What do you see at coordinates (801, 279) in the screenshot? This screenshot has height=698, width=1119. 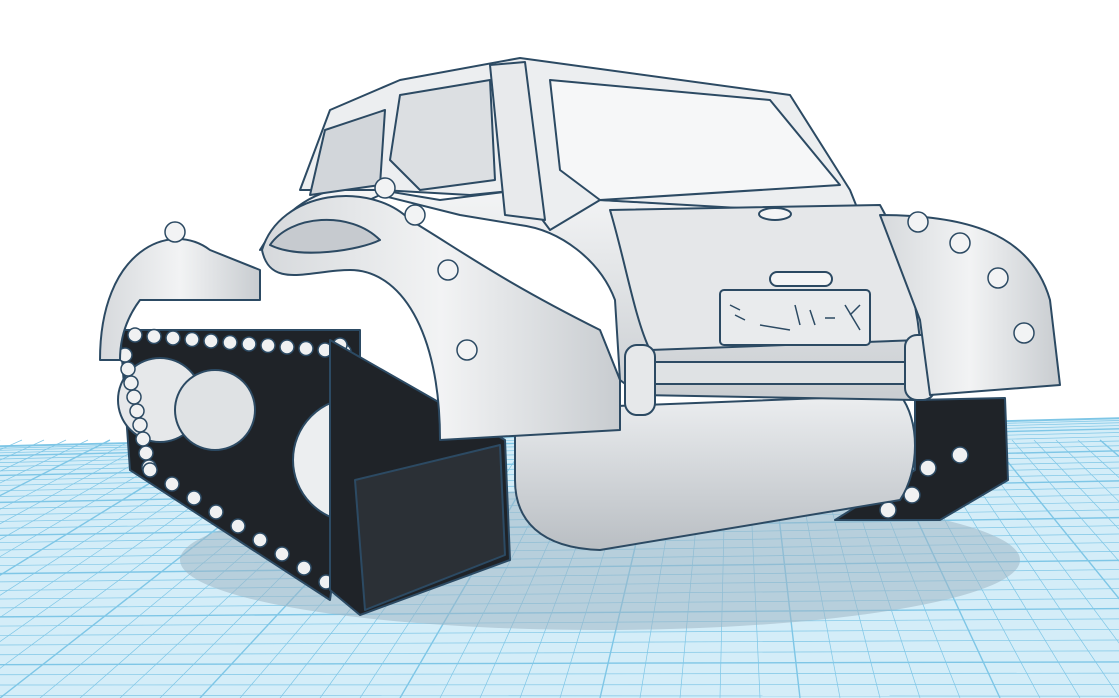 I see `trunk-handle` at bounding box center [801, 279].